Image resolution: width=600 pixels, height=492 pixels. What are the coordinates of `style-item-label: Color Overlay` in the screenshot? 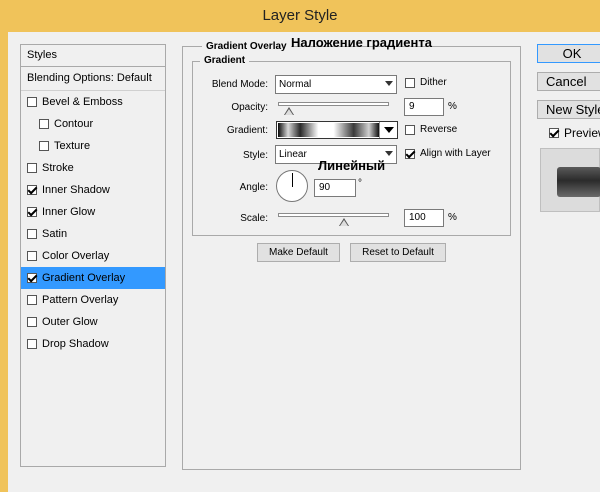 It's located at (76, 256).